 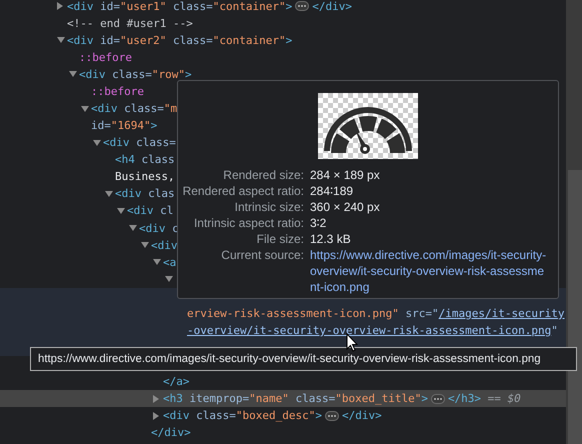 What do you see at coordinates (269, 207) in the screenshot?
I see `info-label: Intrinsic size:` at bounding box center [269, 207].